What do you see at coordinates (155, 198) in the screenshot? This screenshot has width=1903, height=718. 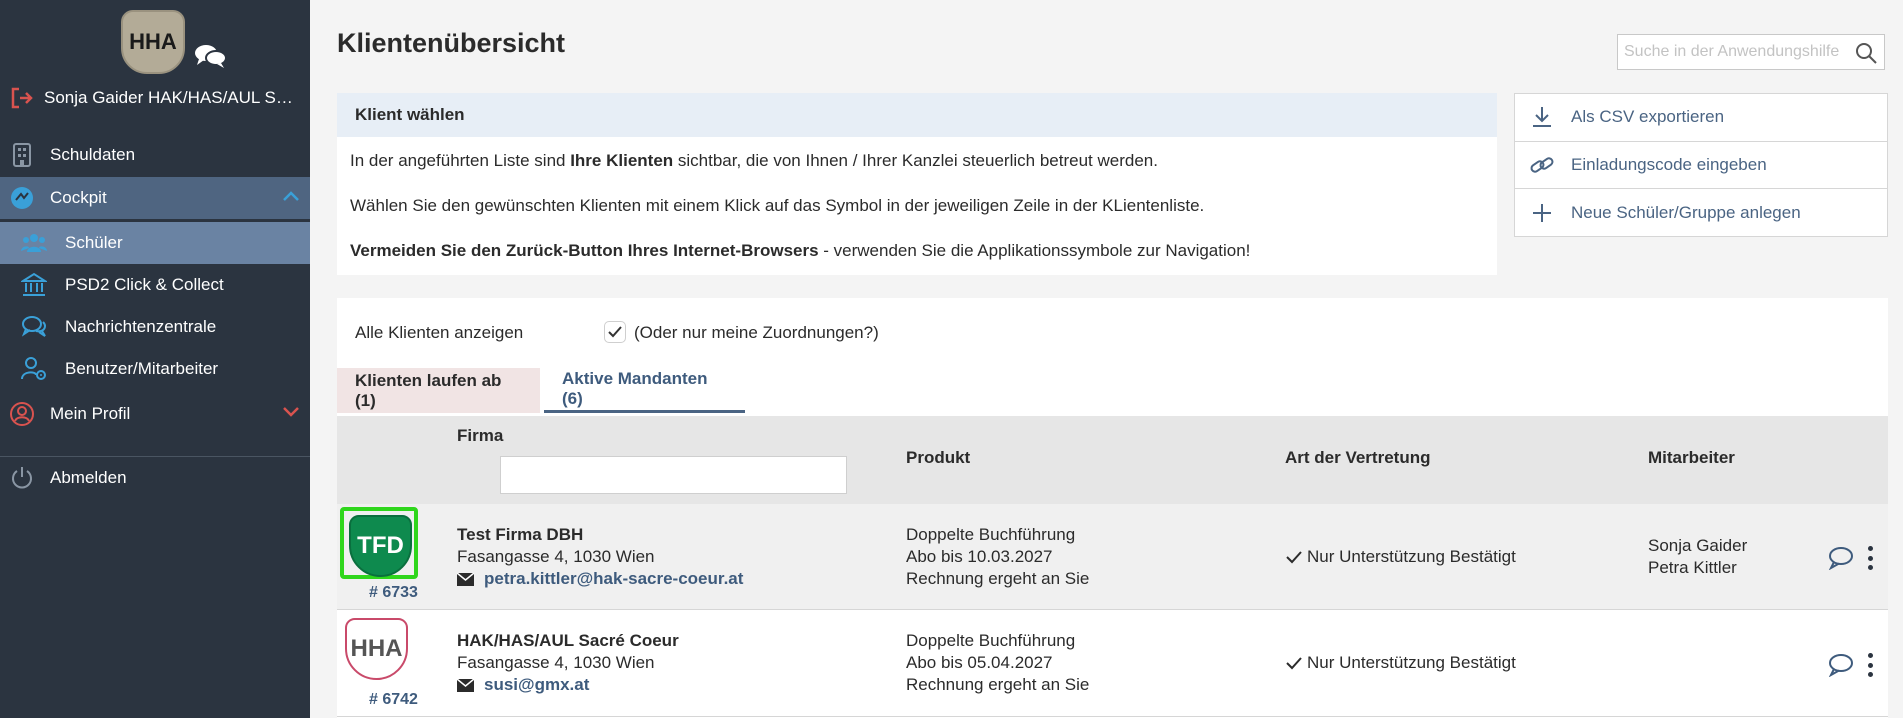 I see `sidebar-item-cockpit: Cockpit` at bounding box center [155, 198].